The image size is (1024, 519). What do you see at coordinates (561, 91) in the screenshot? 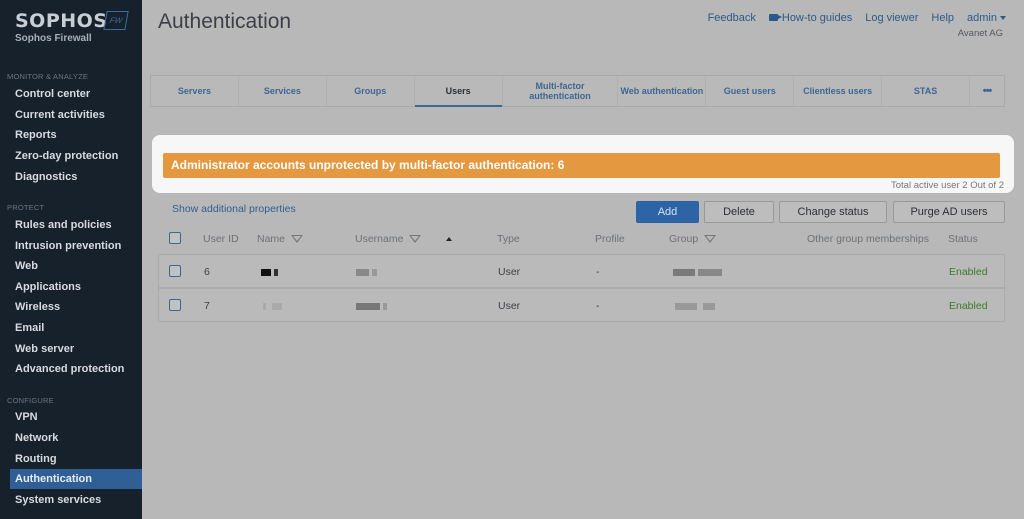
I see `tab-multi-factor-authentication: Multi-factor authentication` at bounding box center [561, 91].